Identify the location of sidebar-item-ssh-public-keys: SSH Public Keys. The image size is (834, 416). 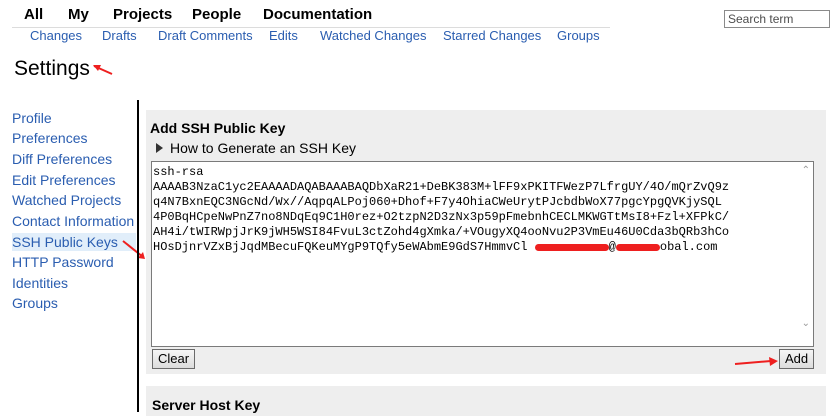
(74, 242).